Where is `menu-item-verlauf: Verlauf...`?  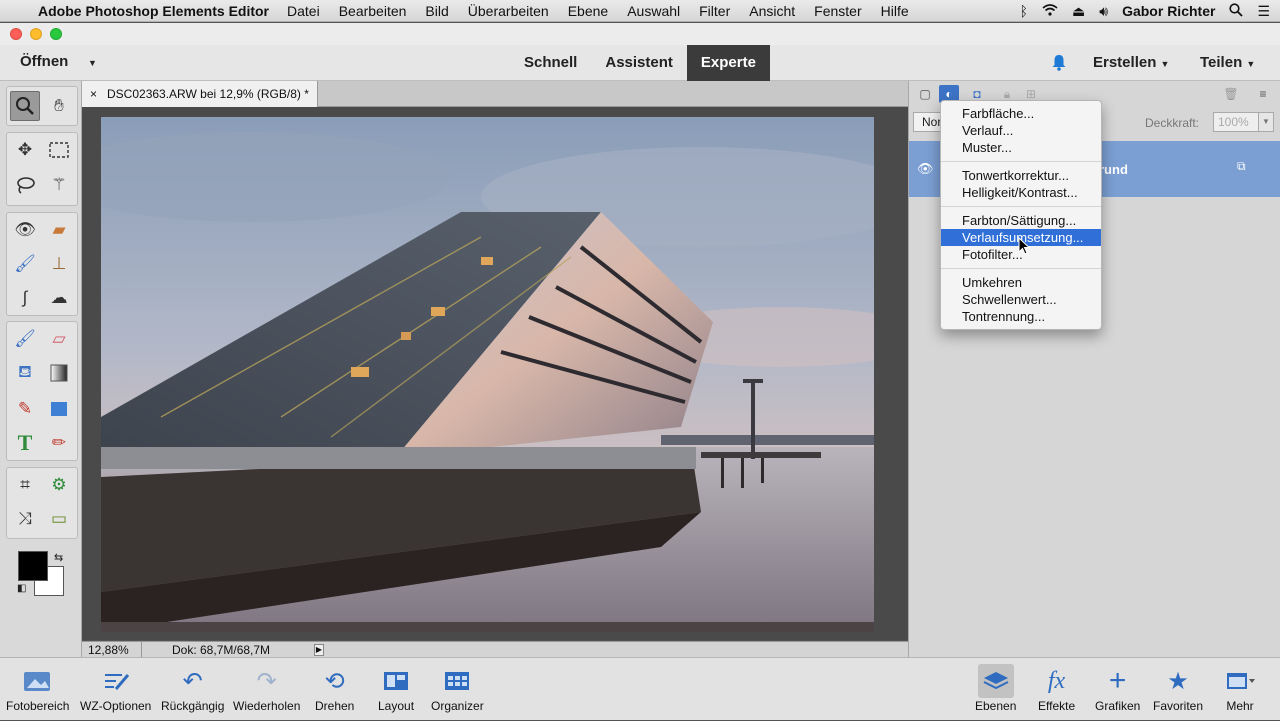
menu-item-verlauf: Verlauf... is located at coordinates (1021, 130).